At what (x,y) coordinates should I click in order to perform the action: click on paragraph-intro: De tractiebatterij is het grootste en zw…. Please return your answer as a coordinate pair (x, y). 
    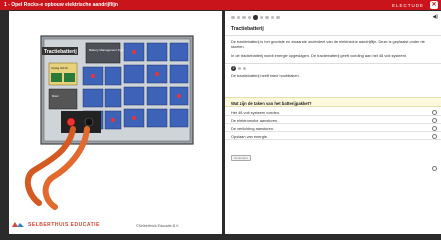
    Looking at the image, I should click on (328, 44).